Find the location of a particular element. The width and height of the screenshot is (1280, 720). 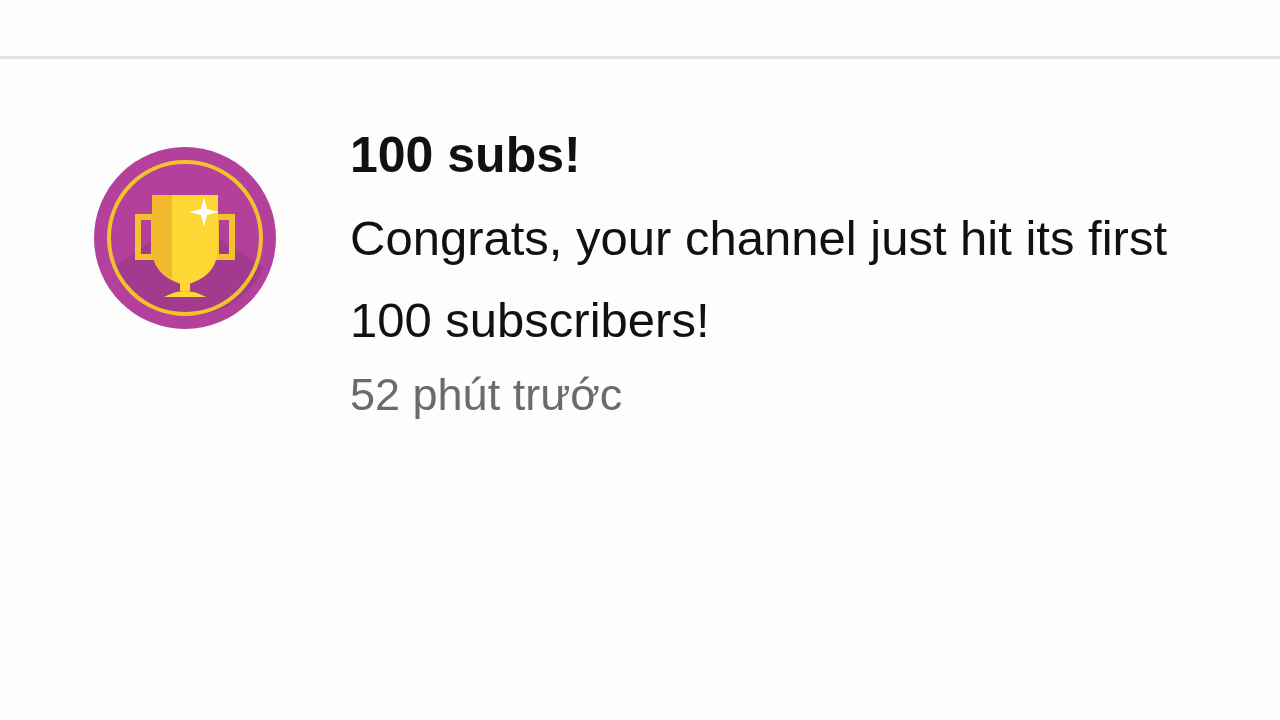

trophy-badge-icon is located at coordinates (185, 238).